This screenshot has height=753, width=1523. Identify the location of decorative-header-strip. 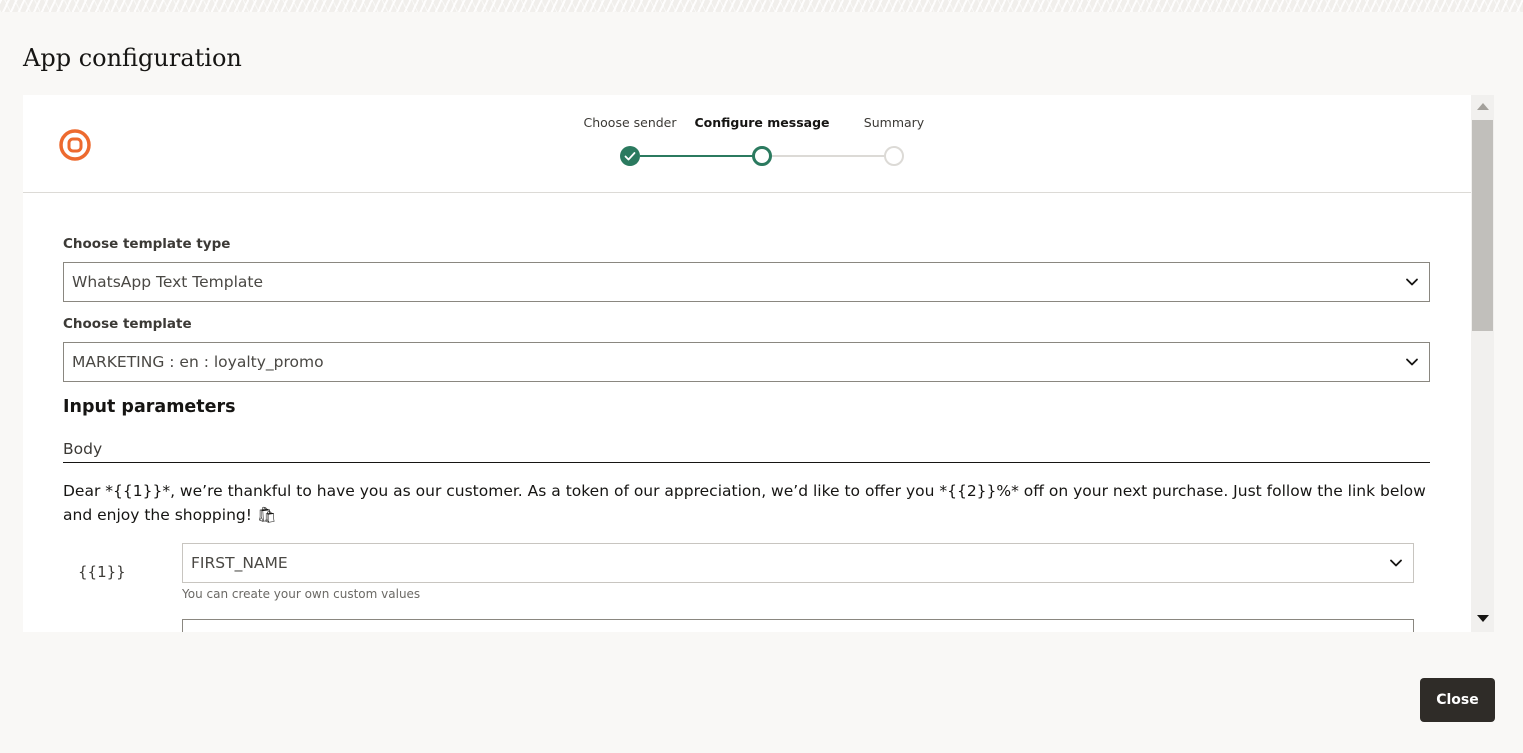
(761, 6).